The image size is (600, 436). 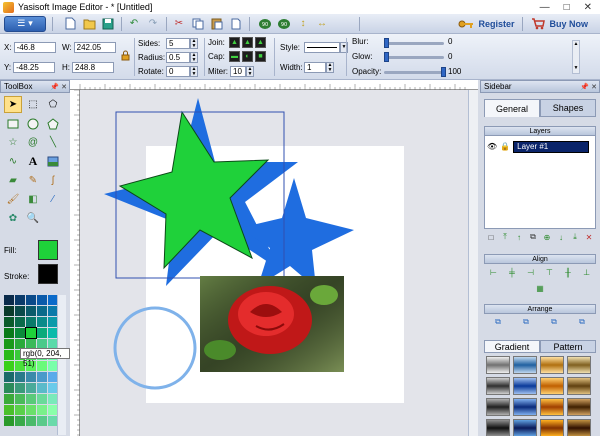 I want to click on cut-icon: ✂, so click(x=179, y=24).